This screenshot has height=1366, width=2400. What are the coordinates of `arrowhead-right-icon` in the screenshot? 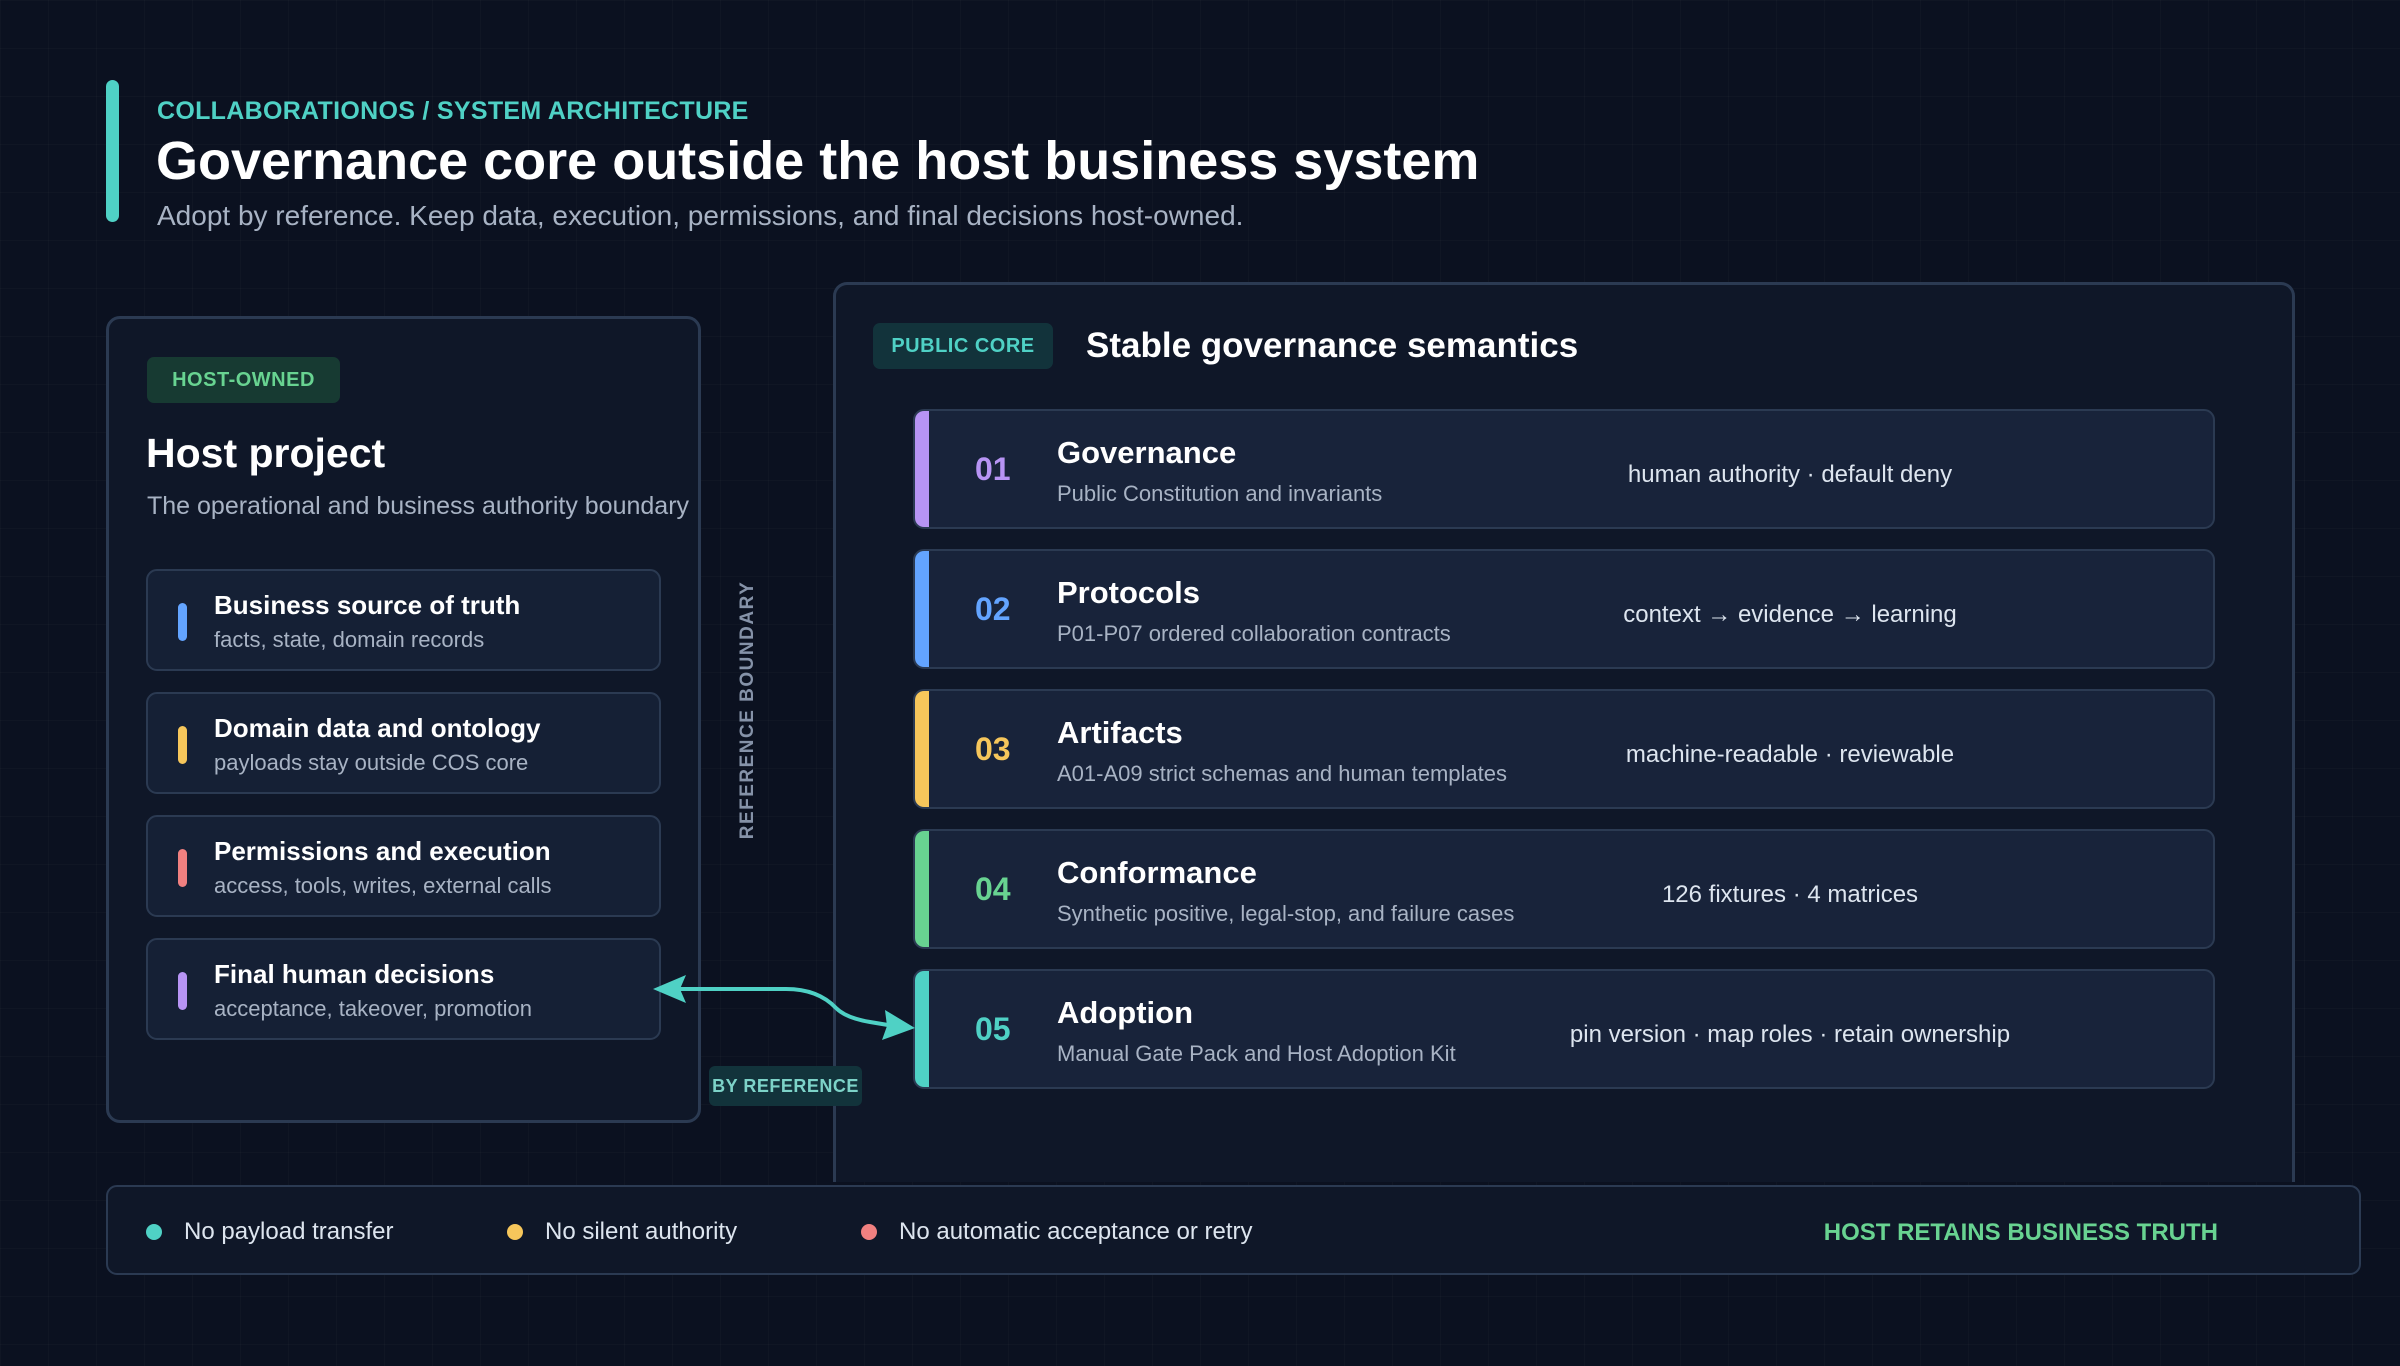 It's located at (898, 1025).